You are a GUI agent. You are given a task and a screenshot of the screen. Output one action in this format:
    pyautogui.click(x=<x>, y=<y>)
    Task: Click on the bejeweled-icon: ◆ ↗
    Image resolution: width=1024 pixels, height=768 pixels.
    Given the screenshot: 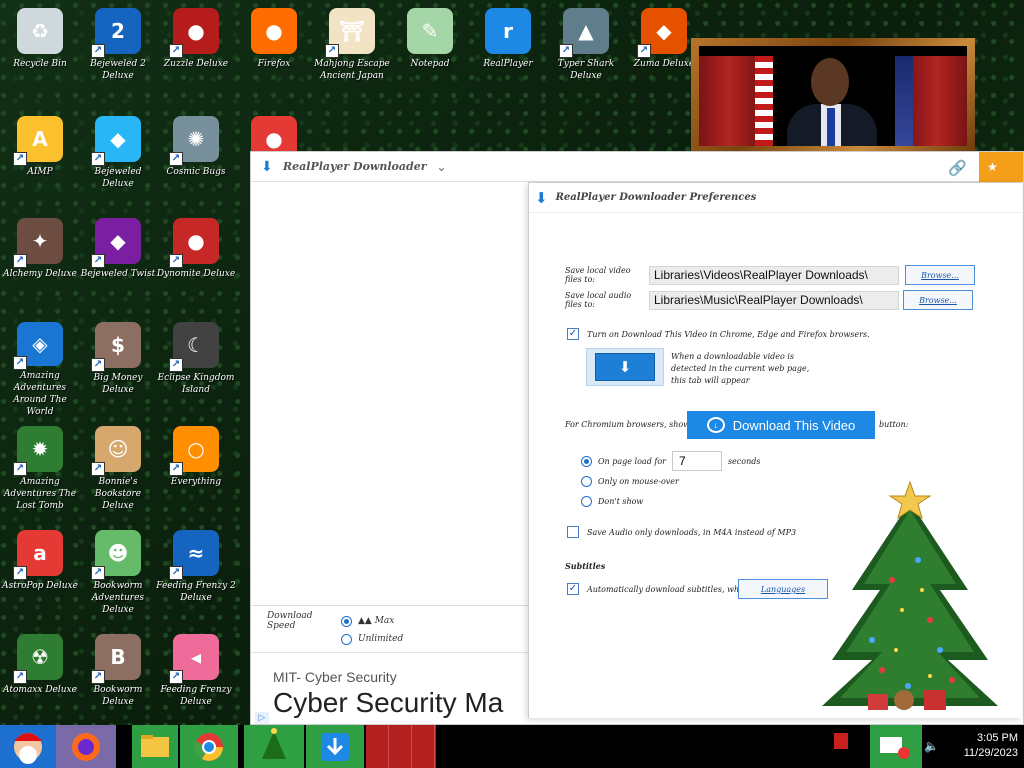 What is the action you would take?
    pyautogui.click(x=116, y=141)
    